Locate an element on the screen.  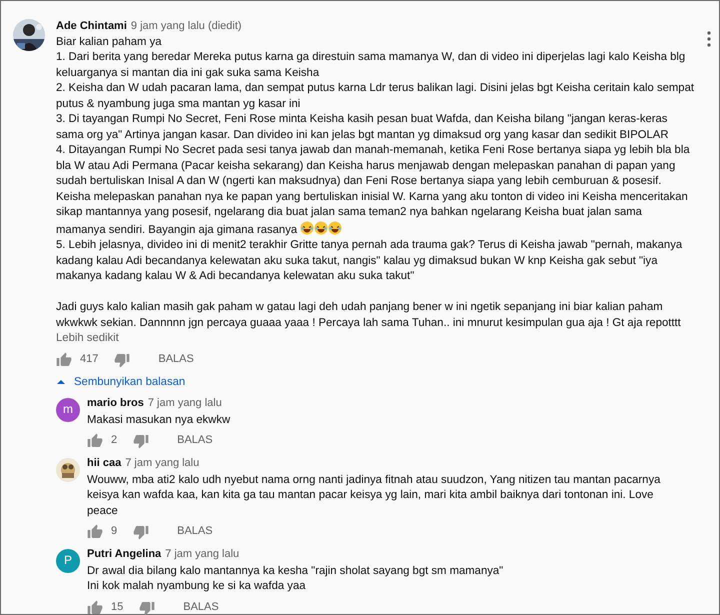
comment-paragraph: Biar kalian paham ya is located at coordinates (109, 42).